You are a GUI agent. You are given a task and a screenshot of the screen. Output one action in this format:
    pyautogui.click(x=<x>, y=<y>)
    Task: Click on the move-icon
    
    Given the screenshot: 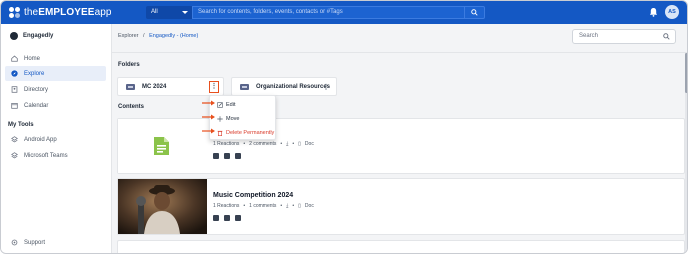 What is the action you would take?
    pyautogui.click(x=220, y=118)
    